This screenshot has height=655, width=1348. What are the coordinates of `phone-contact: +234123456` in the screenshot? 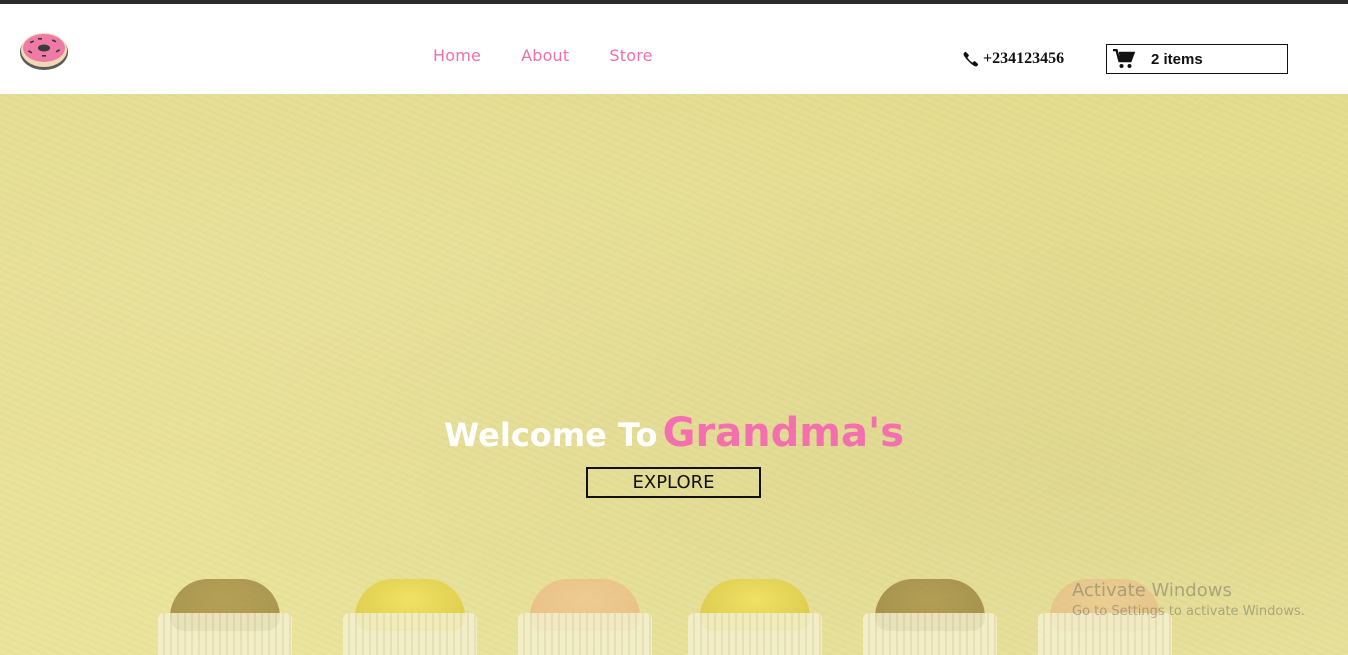 It's located at (1013, 59).